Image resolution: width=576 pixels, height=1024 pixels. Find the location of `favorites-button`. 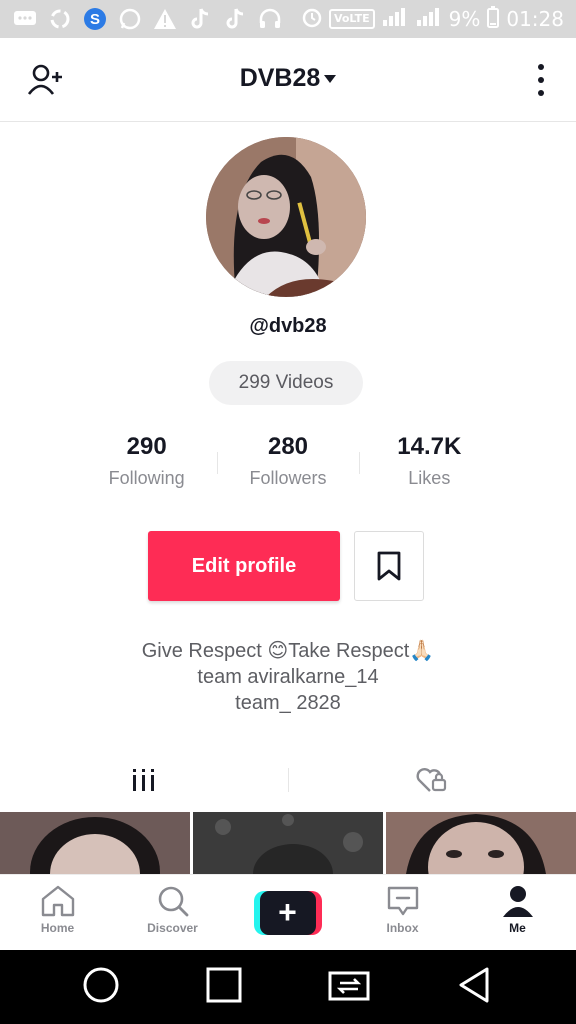

favorites-button is located at coordinates (389, 566).